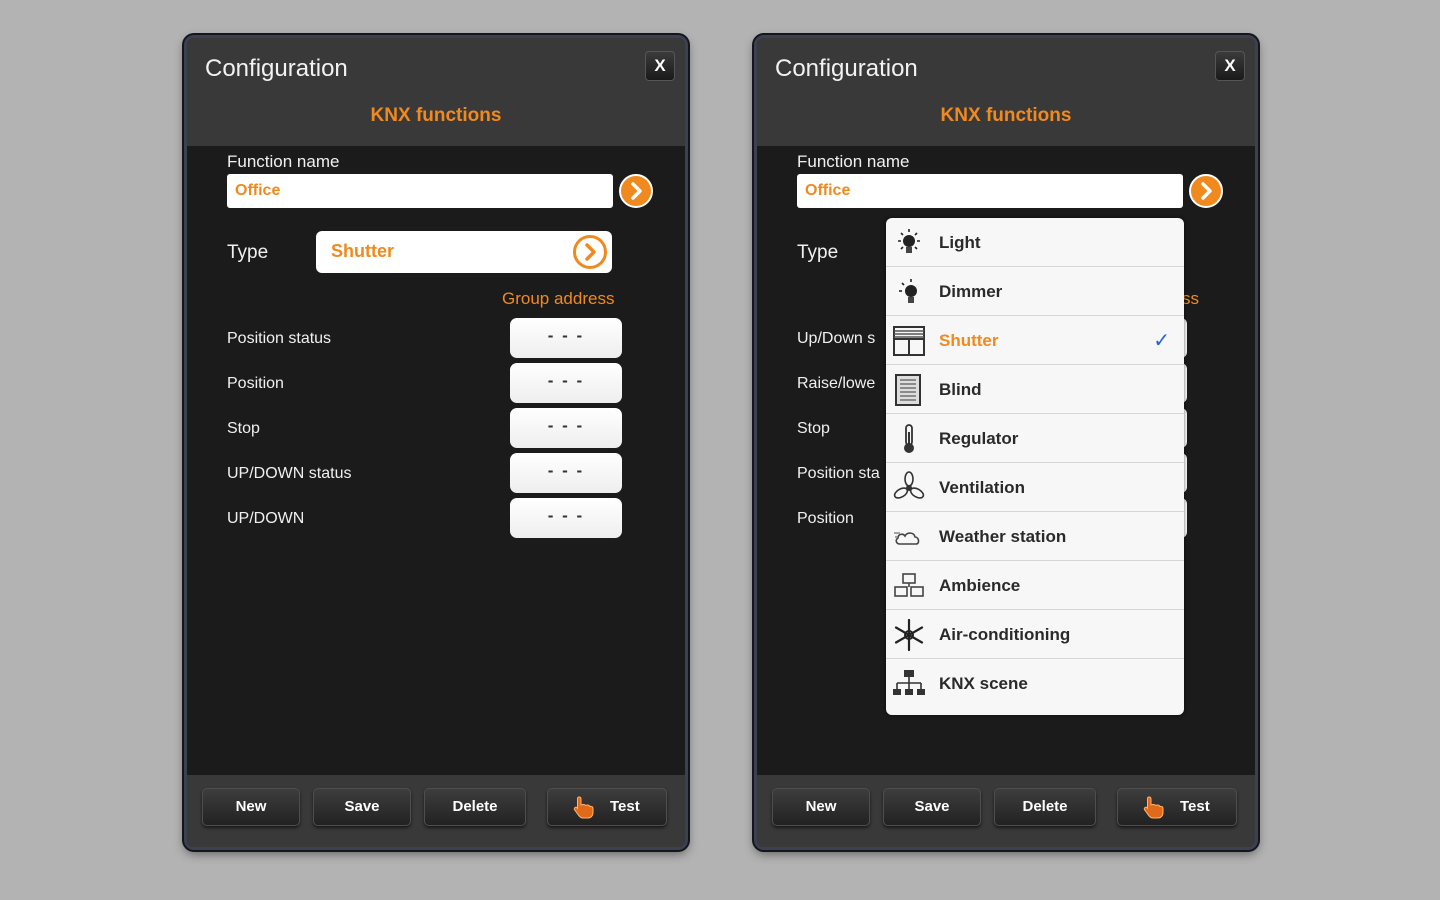 The height and width of the screenshot is (900, 1440). I want to click on row-label: Up/Down s, so click(836, 338).